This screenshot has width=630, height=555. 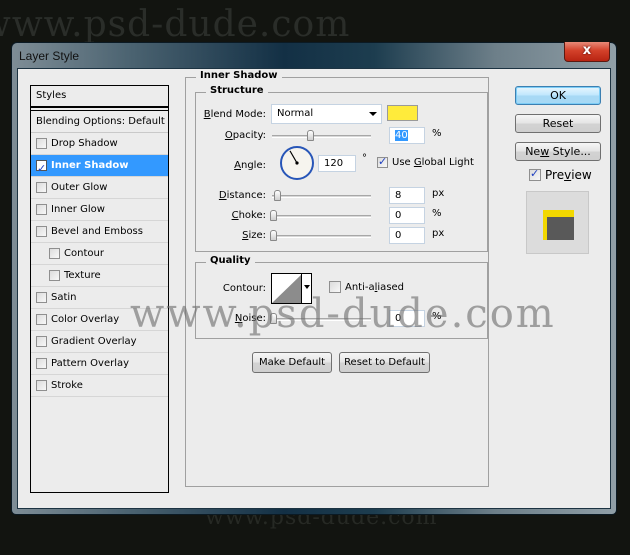 What do you see at coordinates (85, 319) in the screenshot?
I see `style-item-label: Color Overlay` at bounding box center [85, 319].